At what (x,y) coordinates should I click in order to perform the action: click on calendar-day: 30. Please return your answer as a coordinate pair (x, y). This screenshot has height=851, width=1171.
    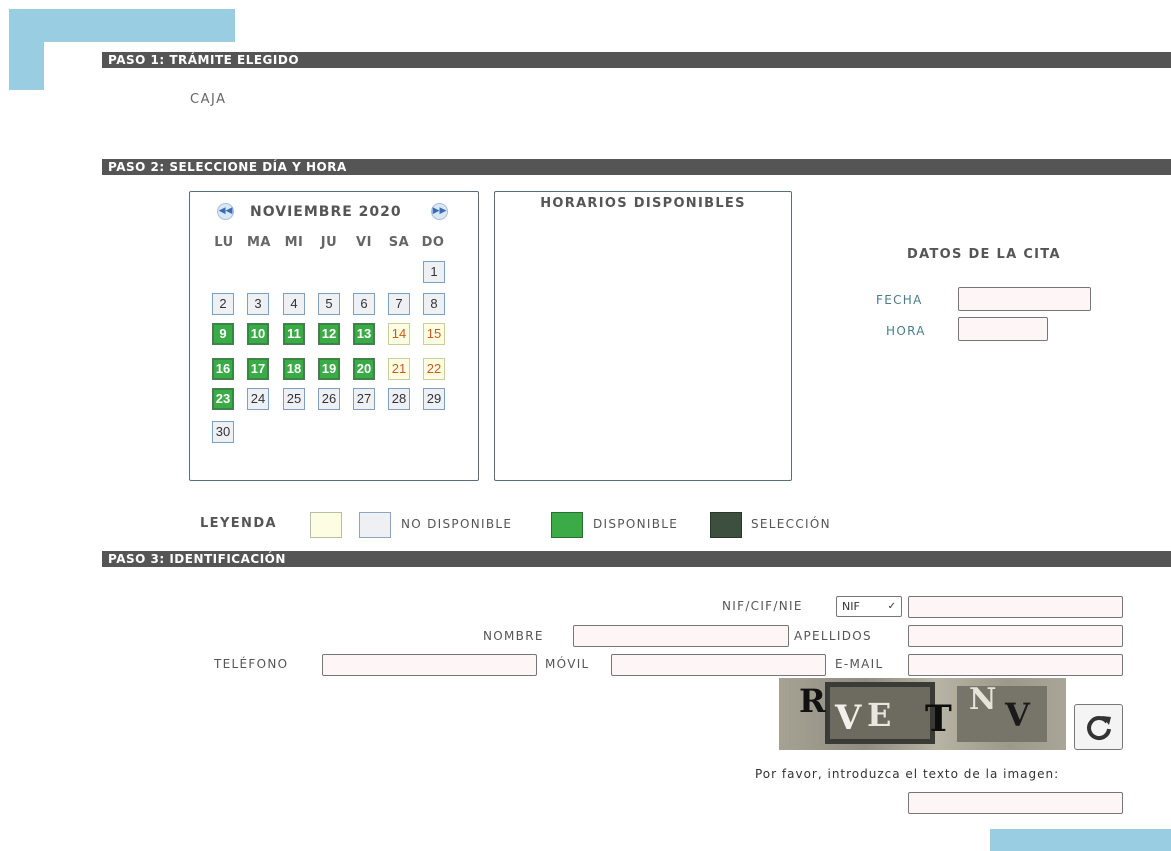
    Looking at the image, I should click on (223, 432).